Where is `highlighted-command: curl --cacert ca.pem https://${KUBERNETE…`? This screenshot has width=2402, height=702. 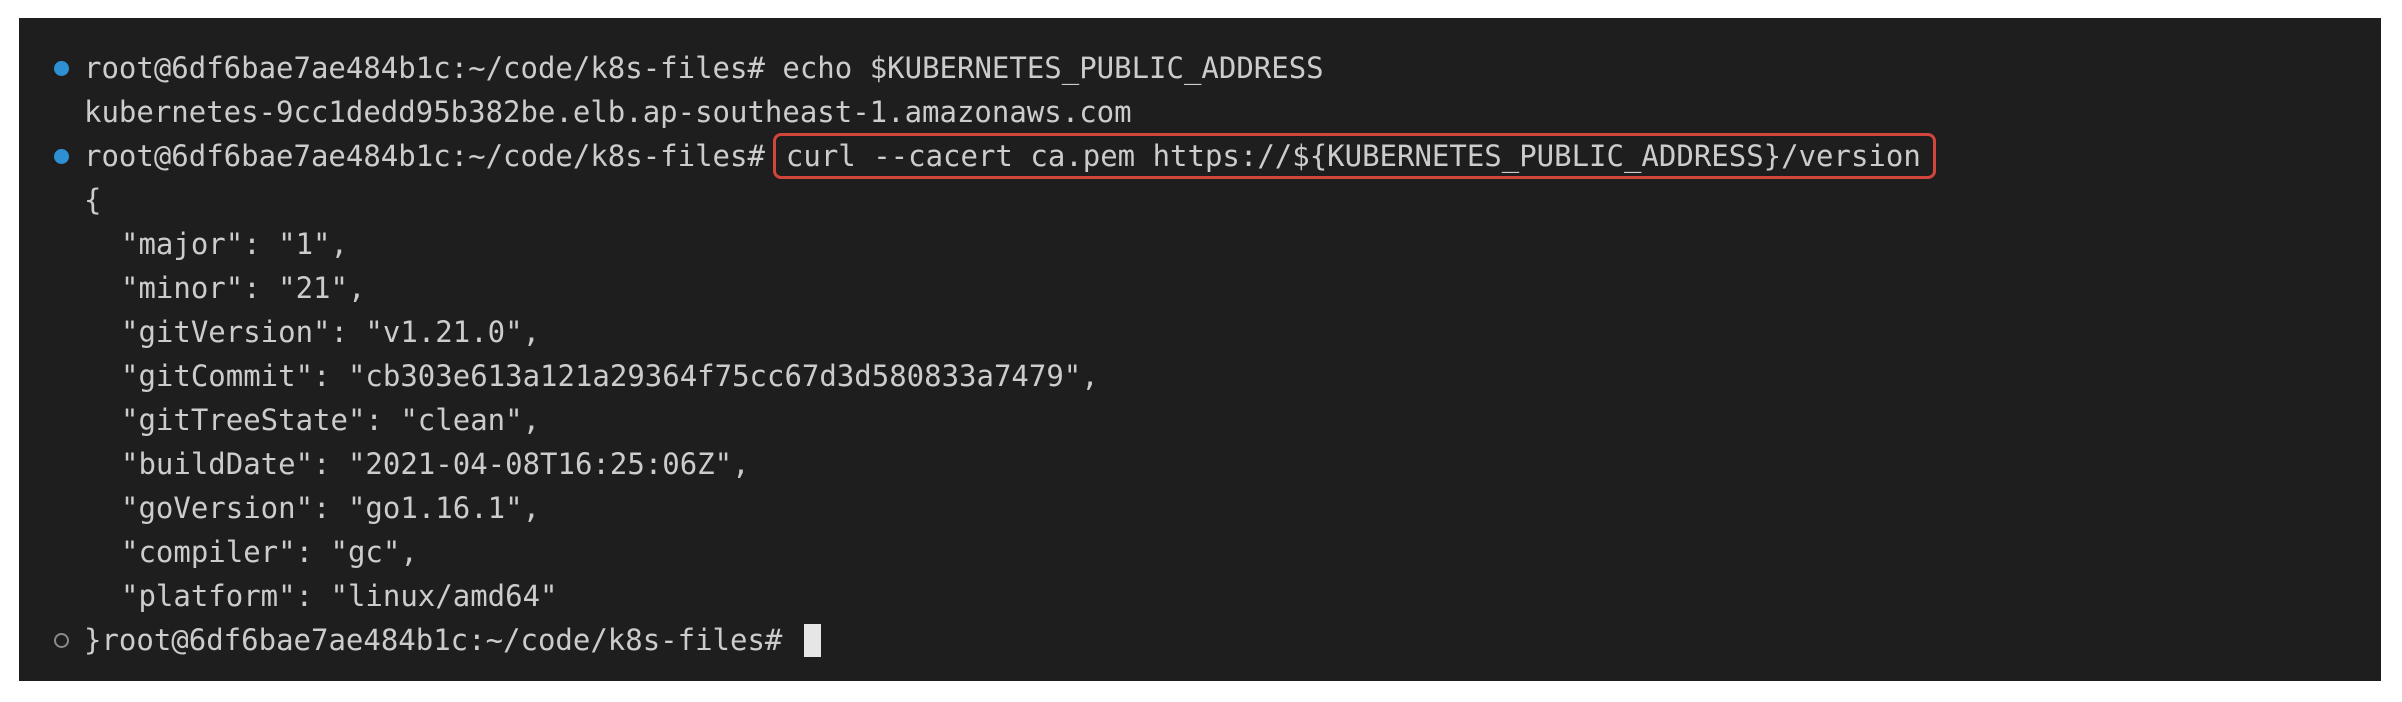 highlighted-command: curl --cacert ca.pem https://${KUBERNETE… is located at coordinates (1354, 156).